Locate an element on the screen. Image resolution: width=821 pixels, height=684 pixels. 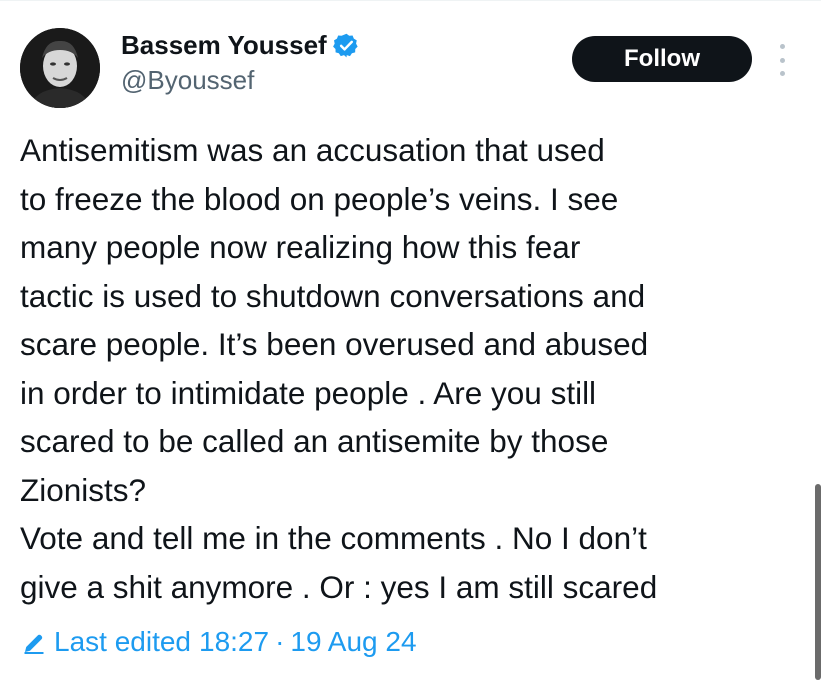
author-name-row: Bassem Youssef is located at coordinates (240, 45).